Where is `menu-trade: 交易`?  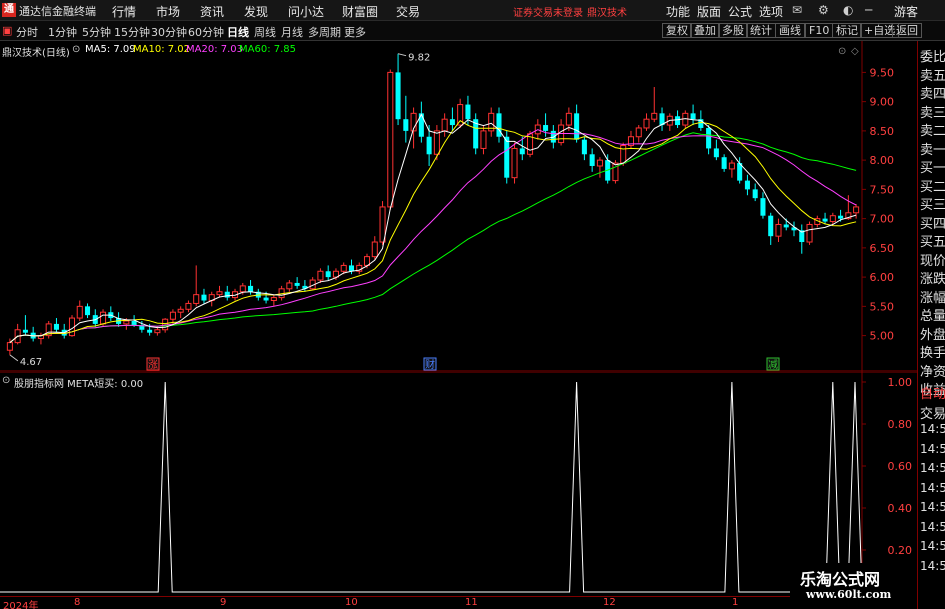 menu-trade: 交易 is located at coordinates (408, 11).